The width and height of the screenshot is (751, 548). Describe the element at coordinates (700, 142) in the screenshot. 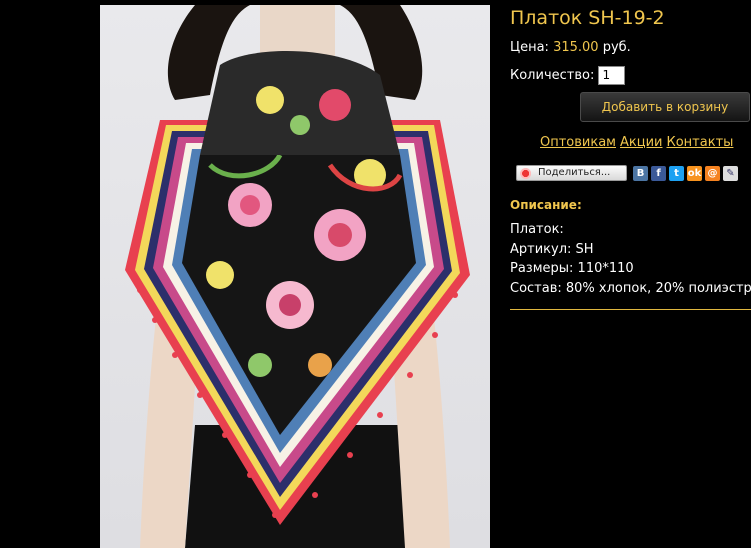

I see `contacts-link: Контакты` at that location.